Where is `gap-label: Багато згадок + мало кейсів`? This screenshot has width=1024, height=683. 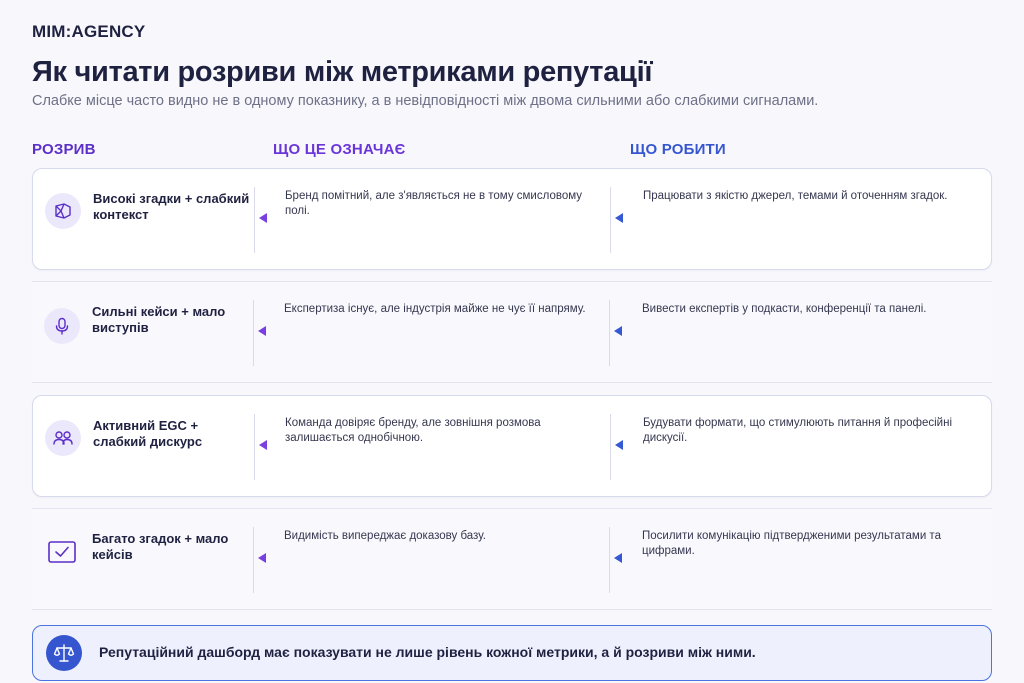
gap-label: Багато згадок + мало кейсів is located at coordinates (160, 546).